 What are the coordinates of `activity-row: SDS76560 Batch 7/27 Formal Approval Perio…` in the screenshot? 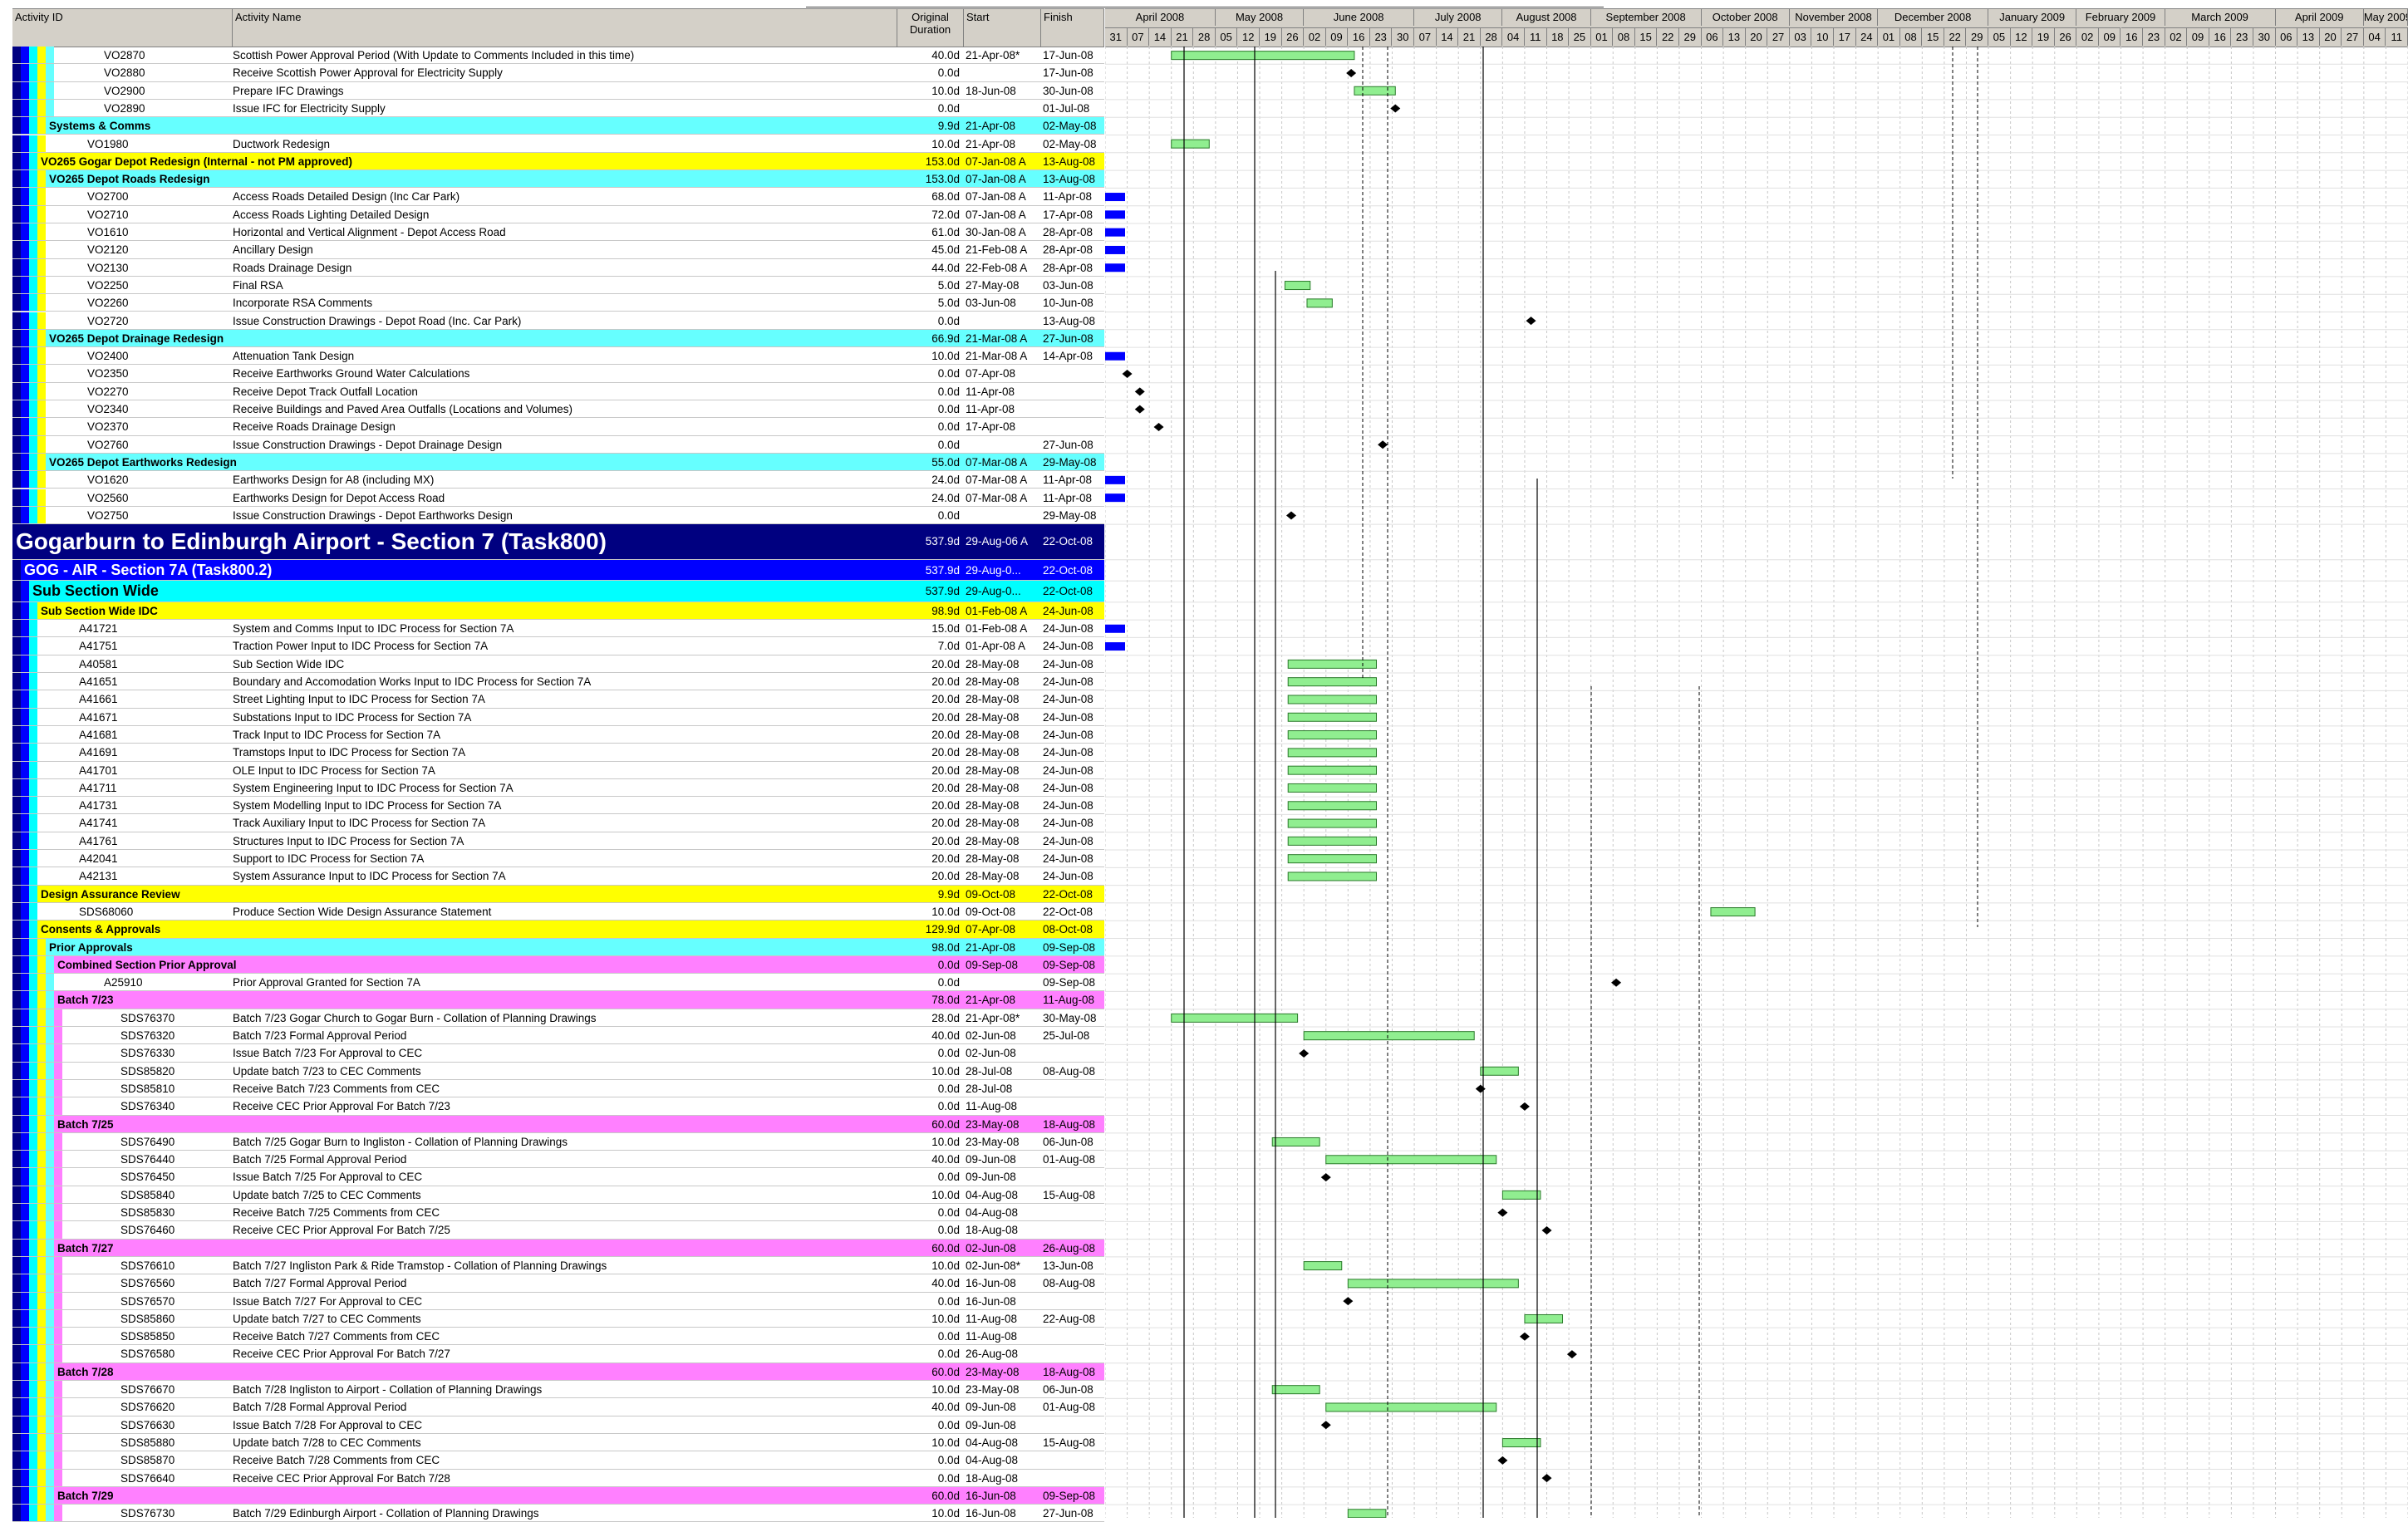 It's located at (558, 1283).